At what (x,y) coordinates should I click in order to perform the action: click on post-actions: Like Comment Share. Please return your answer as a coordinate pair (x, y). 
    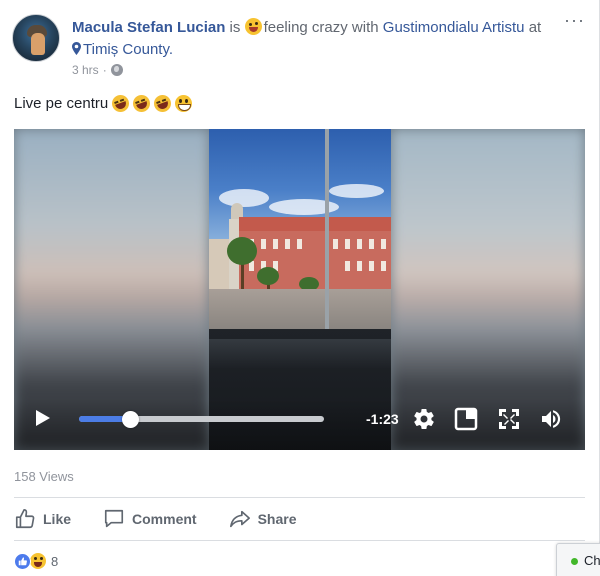
    Looking at the image, I should click on (171, 519).